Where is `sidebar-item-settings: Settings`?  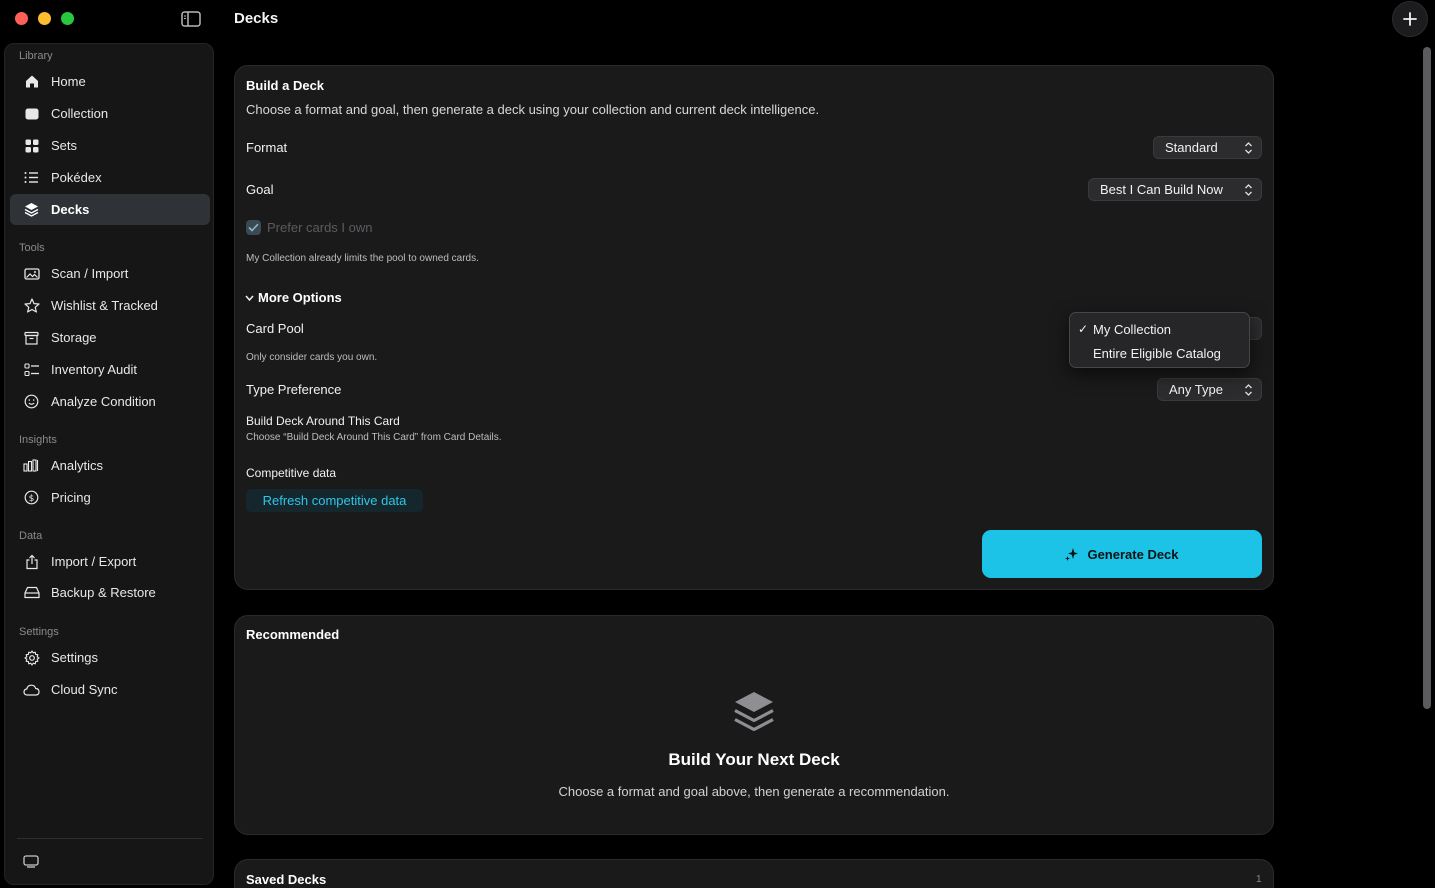 sidebar-item-settings: Settings is located at coordinates (110, 657).